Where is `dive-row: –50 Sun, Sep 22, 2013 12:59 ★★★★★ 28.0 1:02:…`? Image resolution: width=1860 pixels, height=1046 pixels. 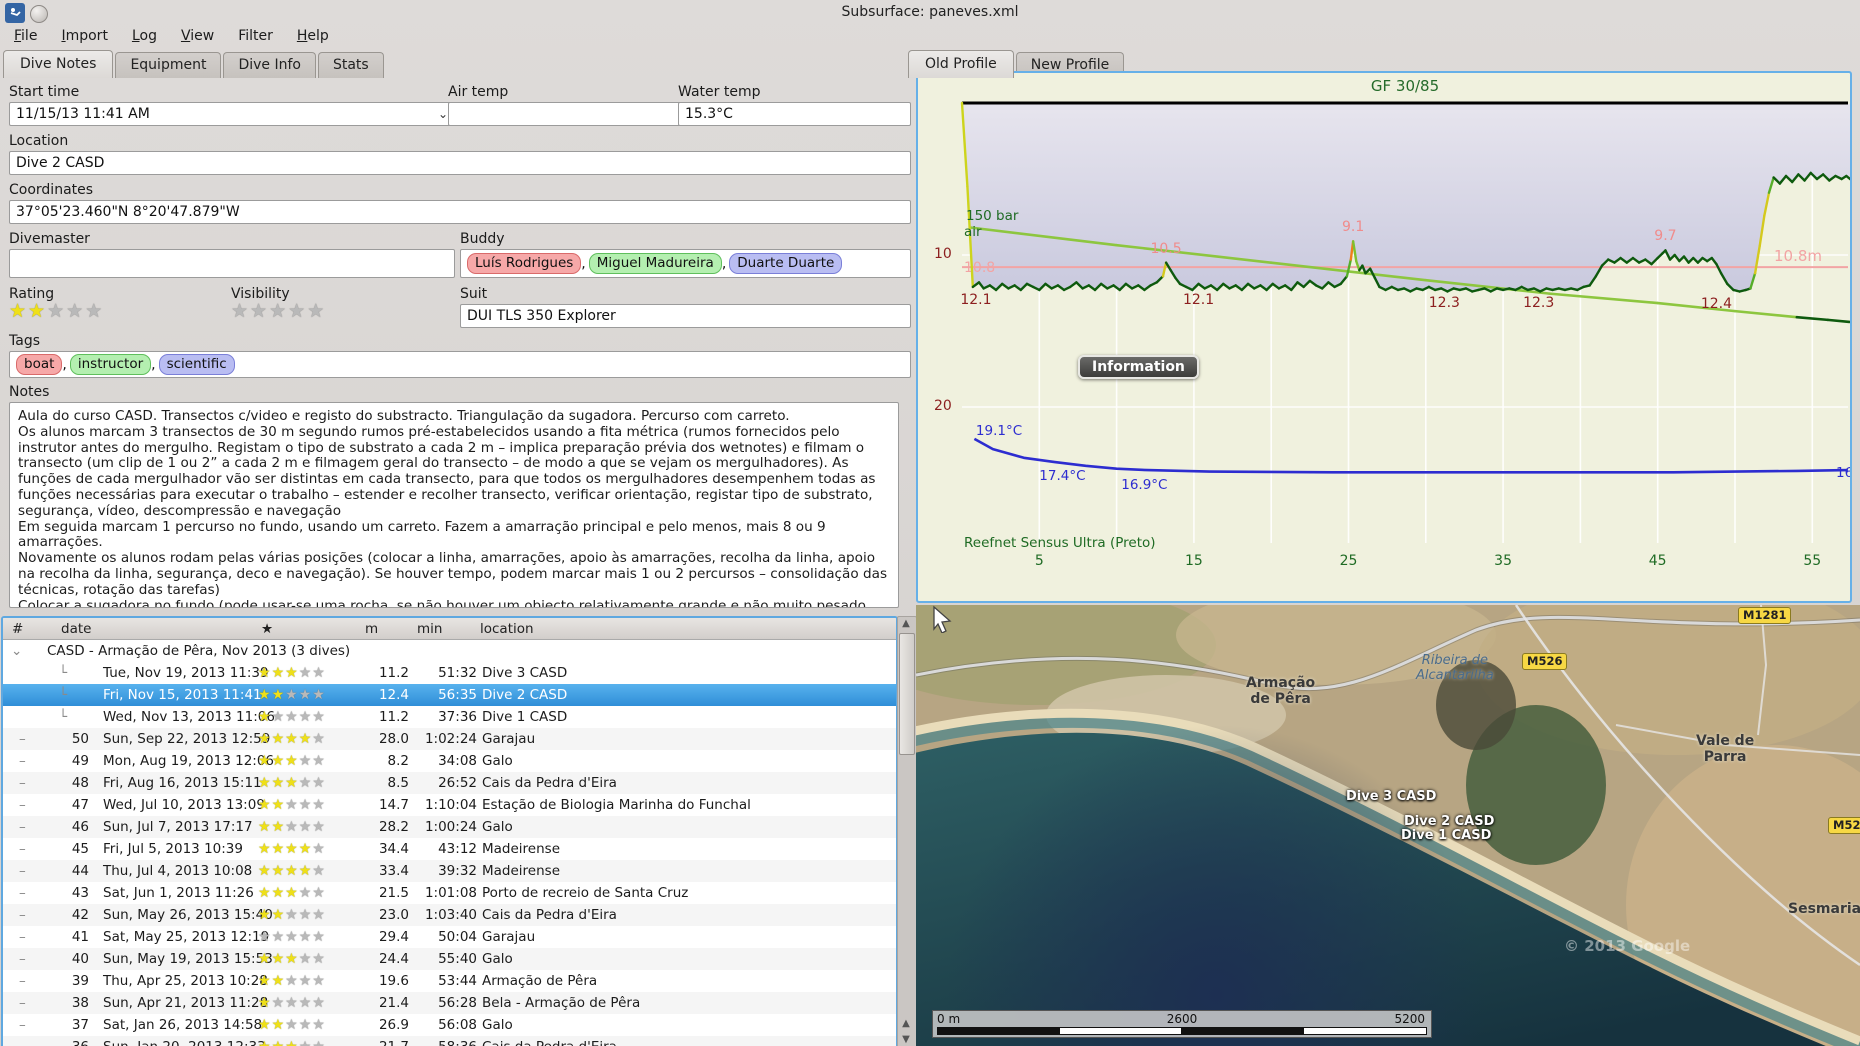 dive-row: –50 Sun, Sep 22, 2013 12:59 ★★★★★ 28.0 1:02:… is located at coordinates (449, 739).